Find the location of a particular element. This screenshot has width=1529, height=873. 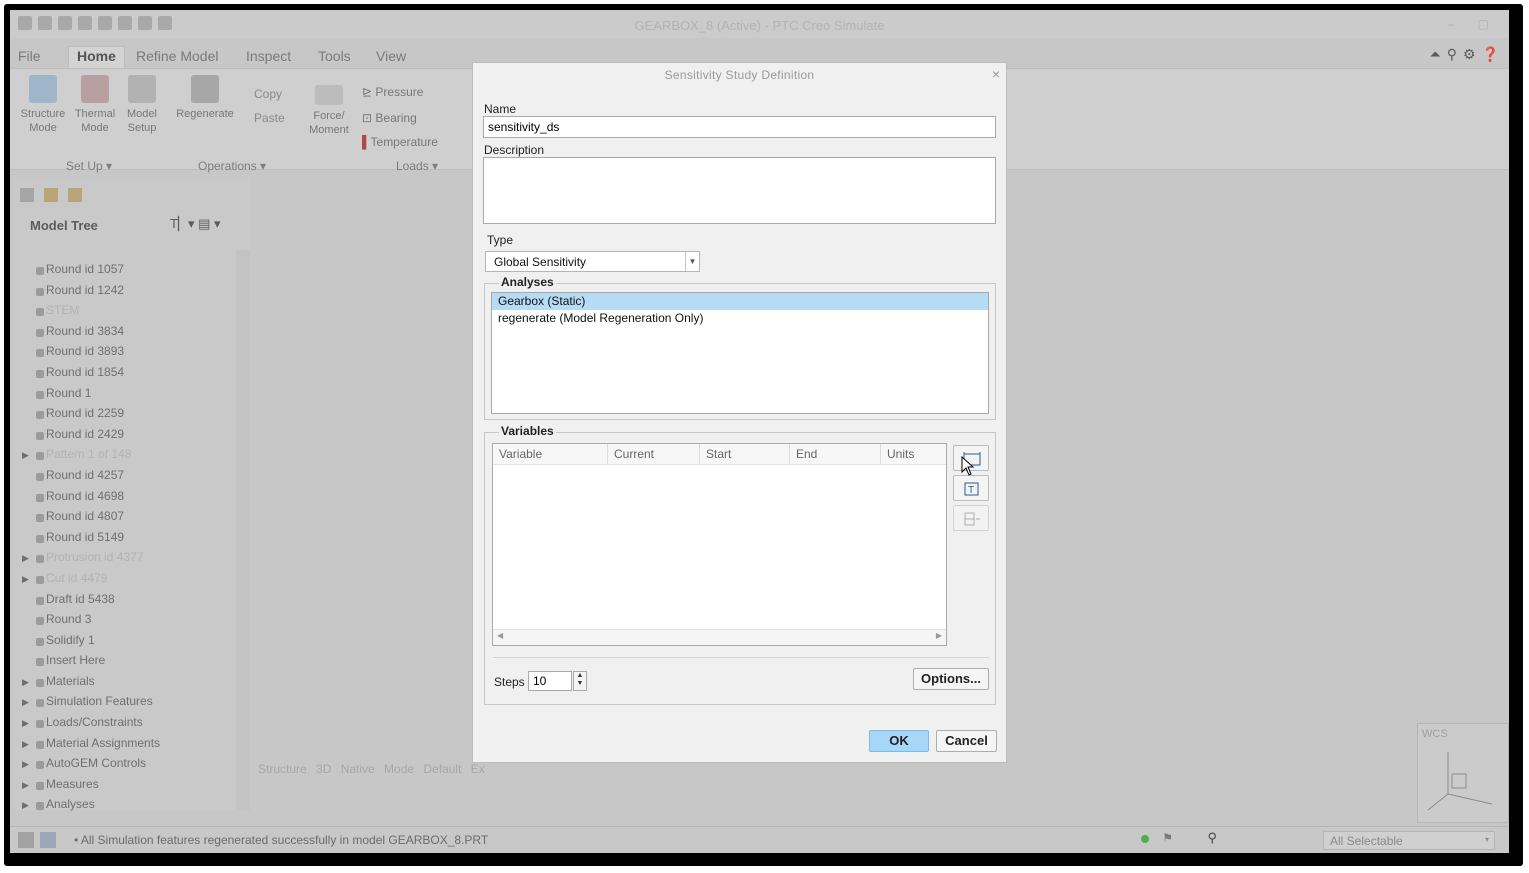

column-start: Start is located at coordinates (745, 454).